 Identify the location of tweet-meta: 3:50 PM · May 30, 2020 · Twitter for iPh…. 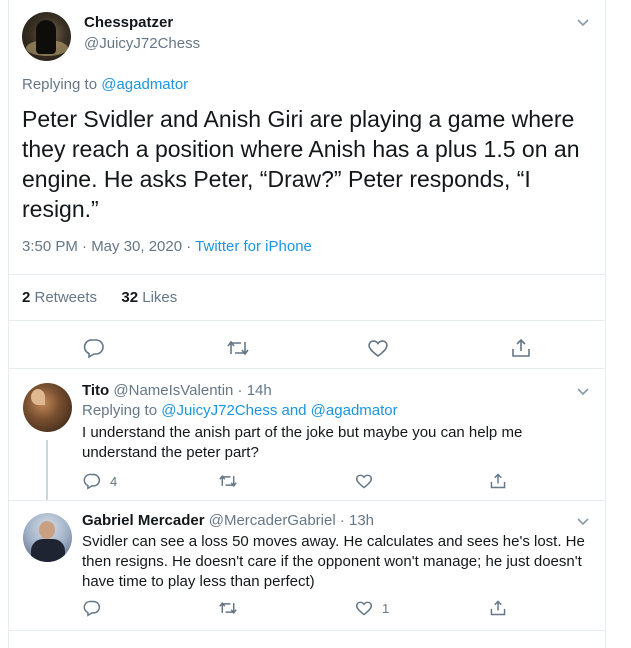
(167, 246).